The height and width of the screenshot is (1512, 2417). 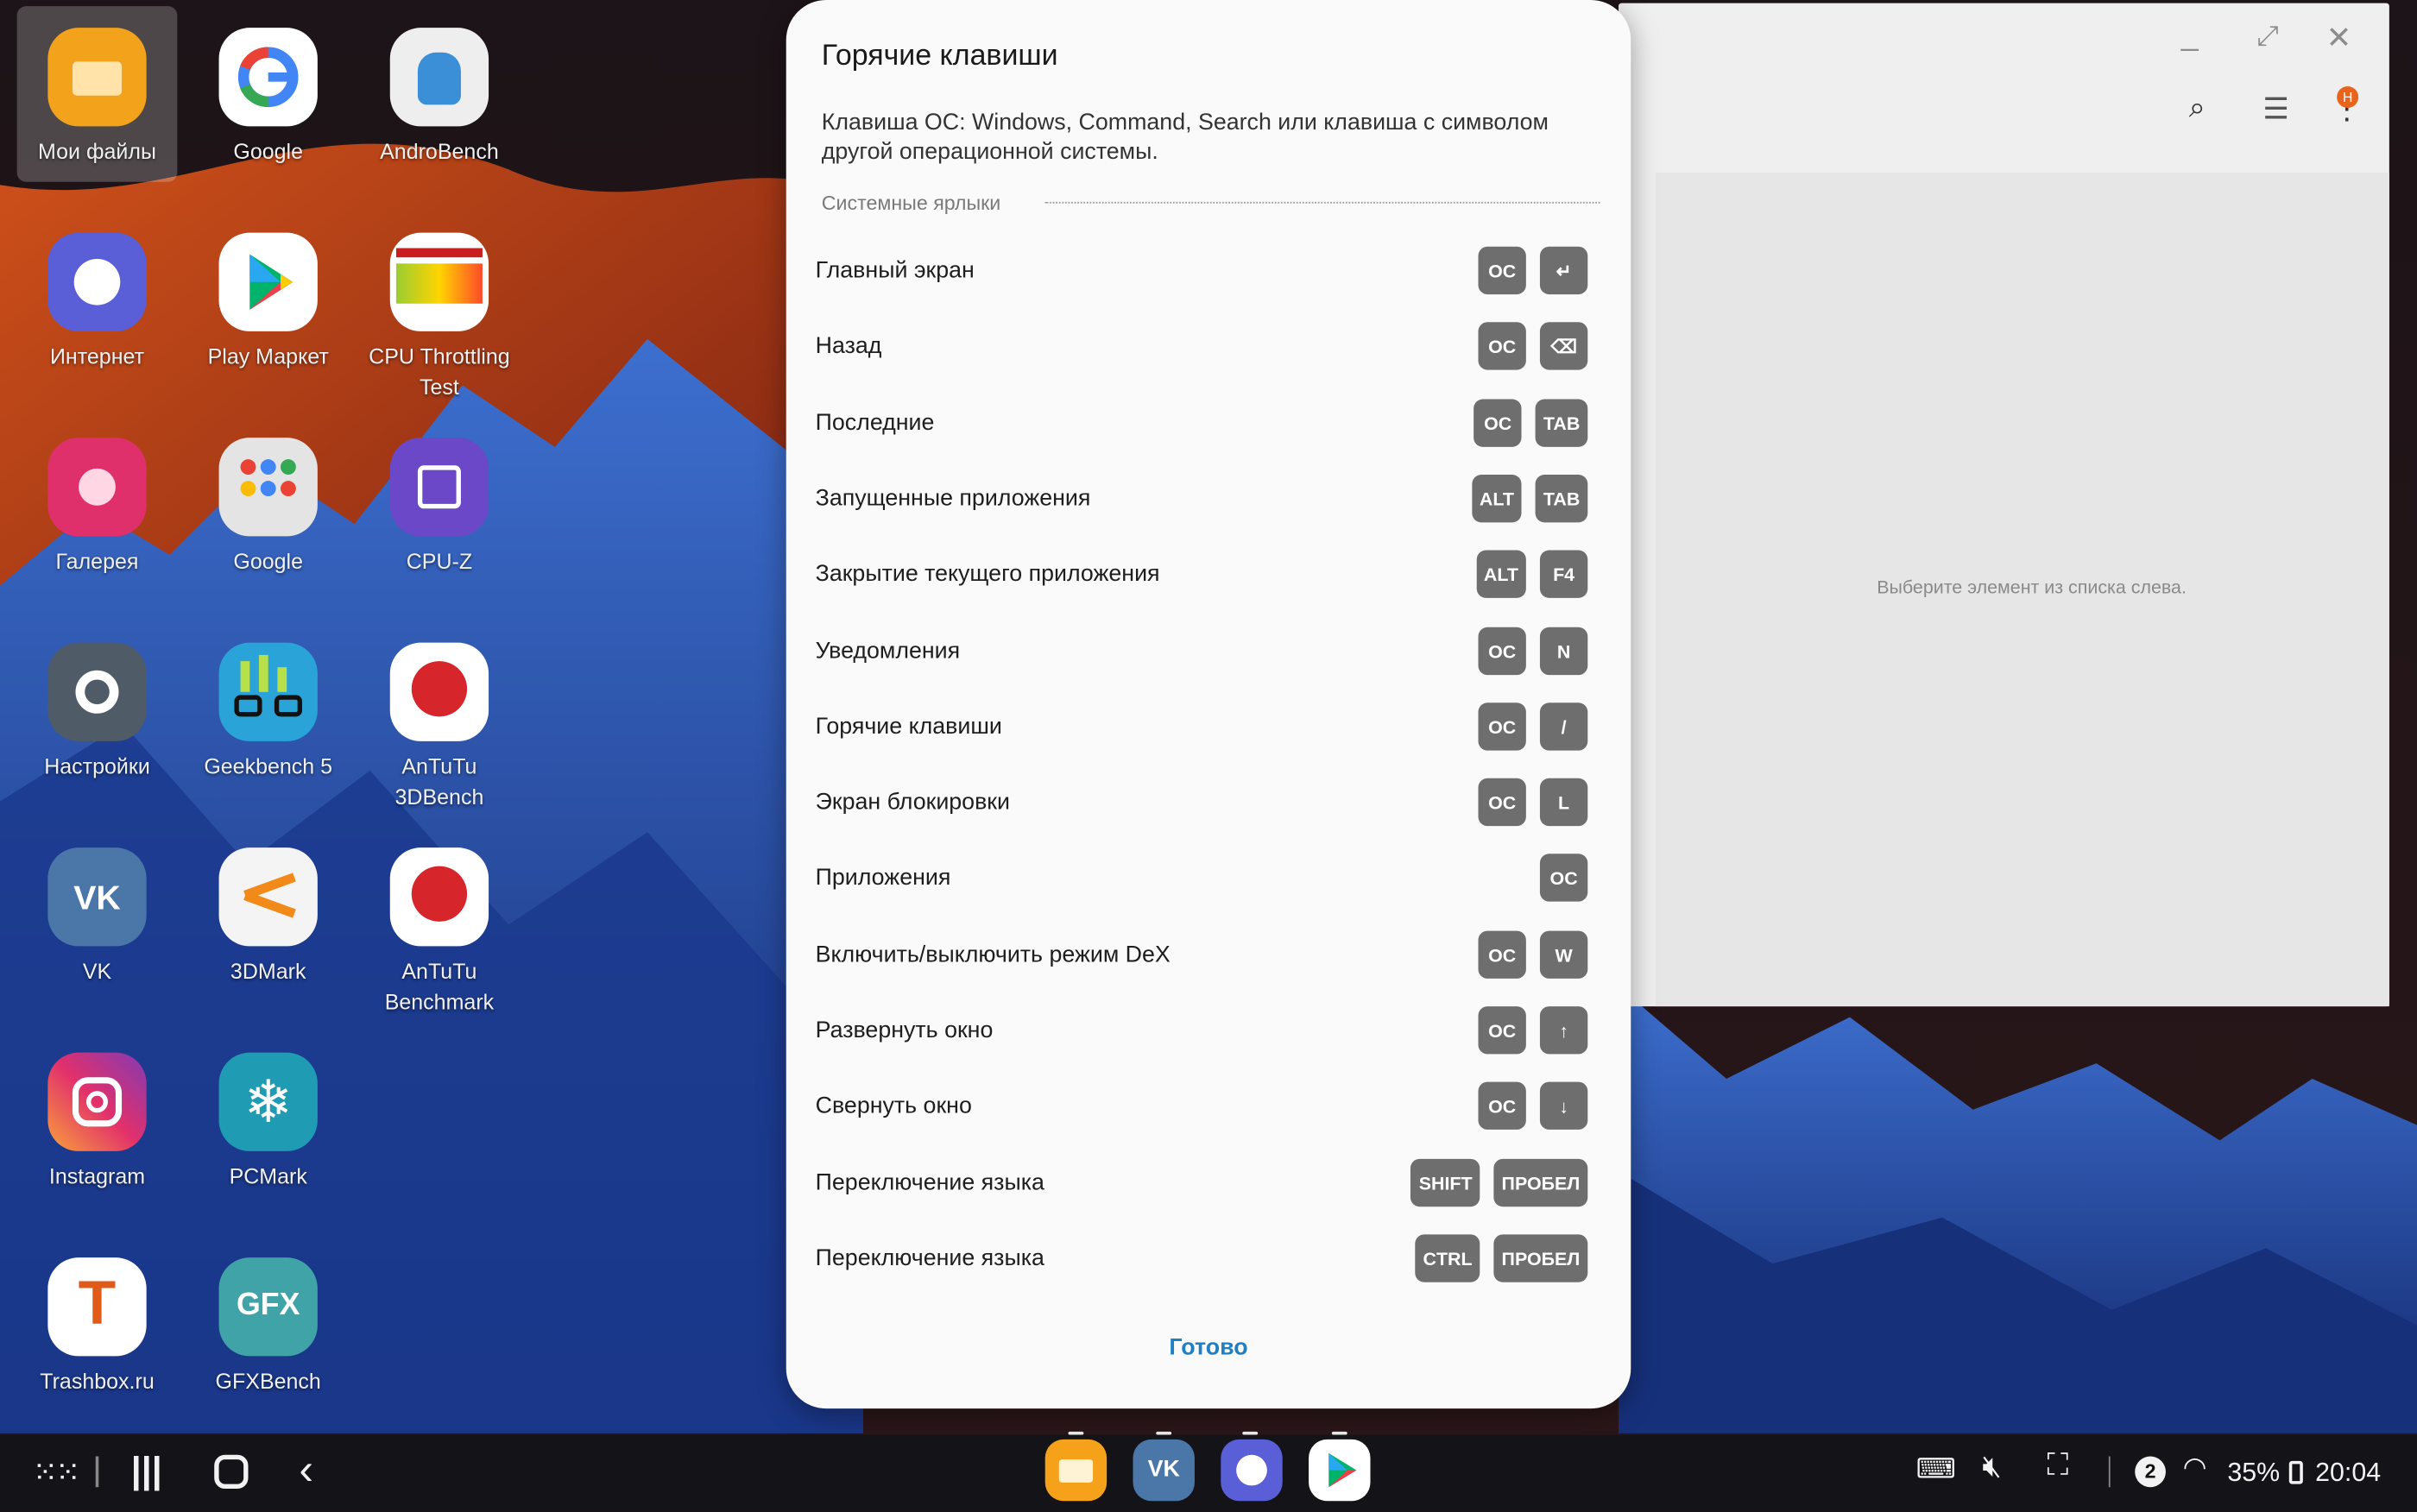 I want to click on shortcut-label: Экран блокировки, so click(x=913, y=802).